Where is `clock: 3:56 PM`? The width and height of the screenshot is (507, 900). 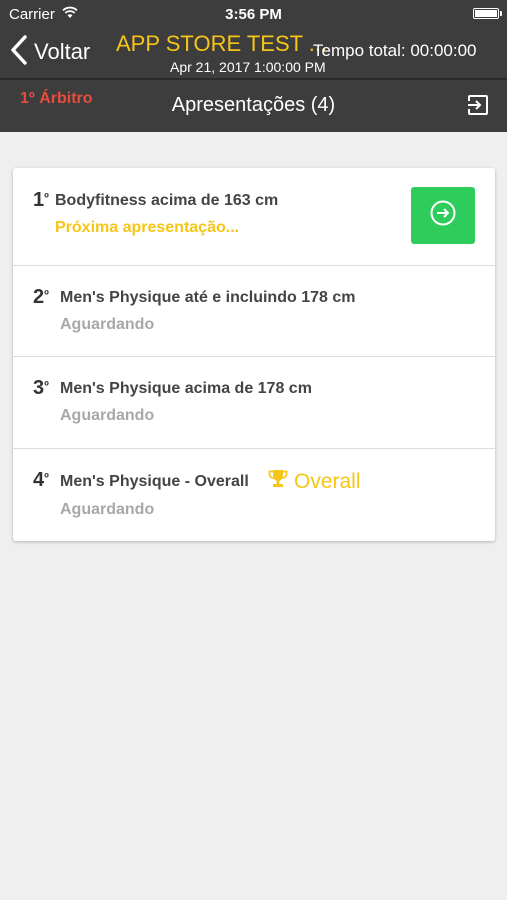 clock: 3:56 PM is located at coordinates (253, 14).